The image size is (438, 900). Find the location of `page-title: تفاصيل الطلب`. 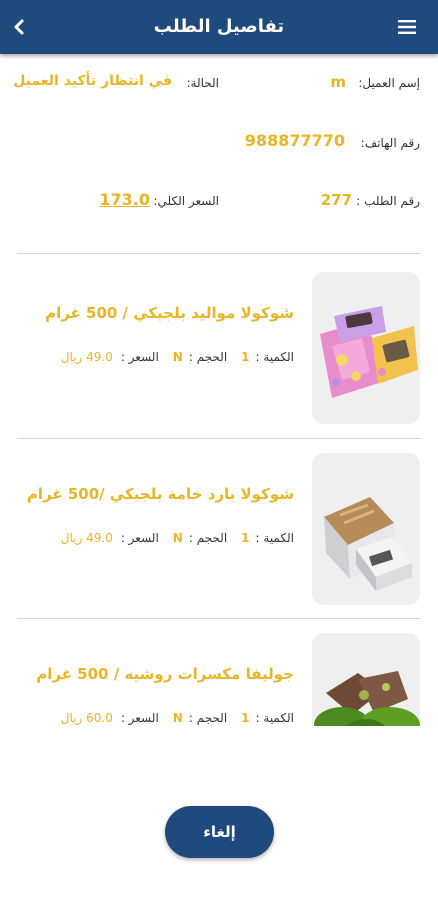

page-title: تفاصيل الطلب is located at coordinates (219, 26).